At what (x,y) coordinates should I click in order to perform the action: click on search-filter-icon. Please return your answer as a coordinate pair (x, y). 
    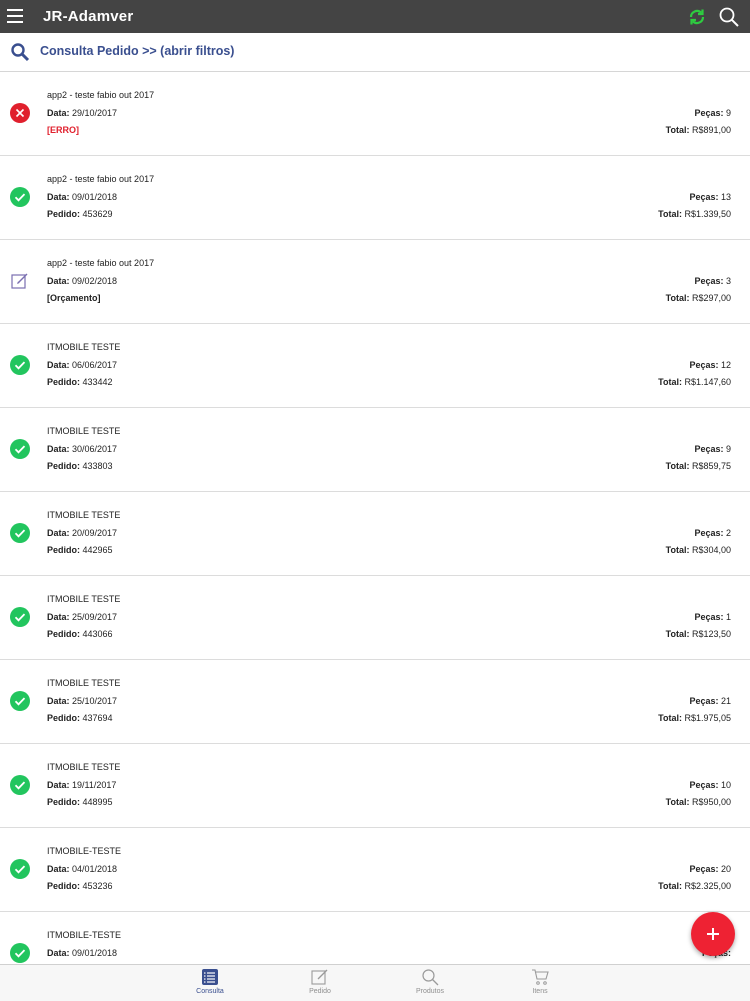
    Looking at the image, I should click on (20, 52).